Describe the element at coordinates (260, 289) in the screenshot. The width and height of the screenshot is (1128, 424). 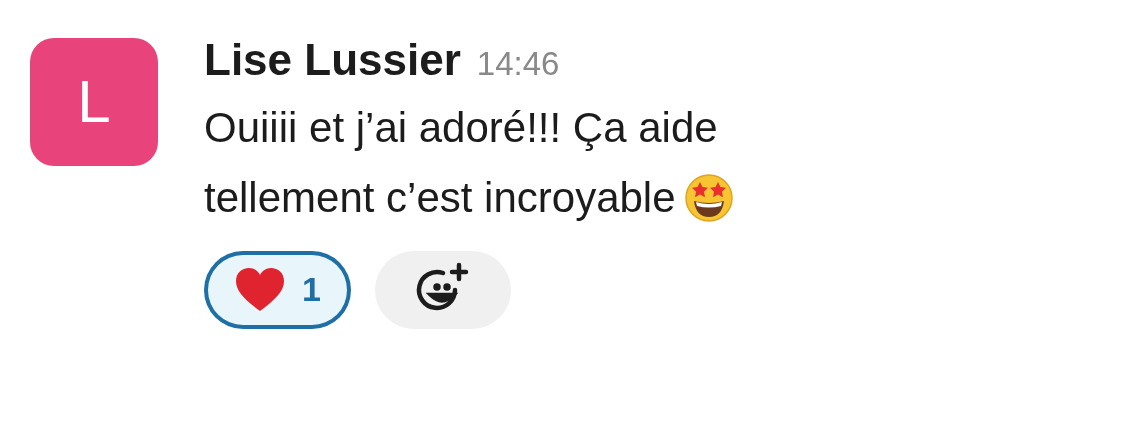
I see `heart-icon` at that location.